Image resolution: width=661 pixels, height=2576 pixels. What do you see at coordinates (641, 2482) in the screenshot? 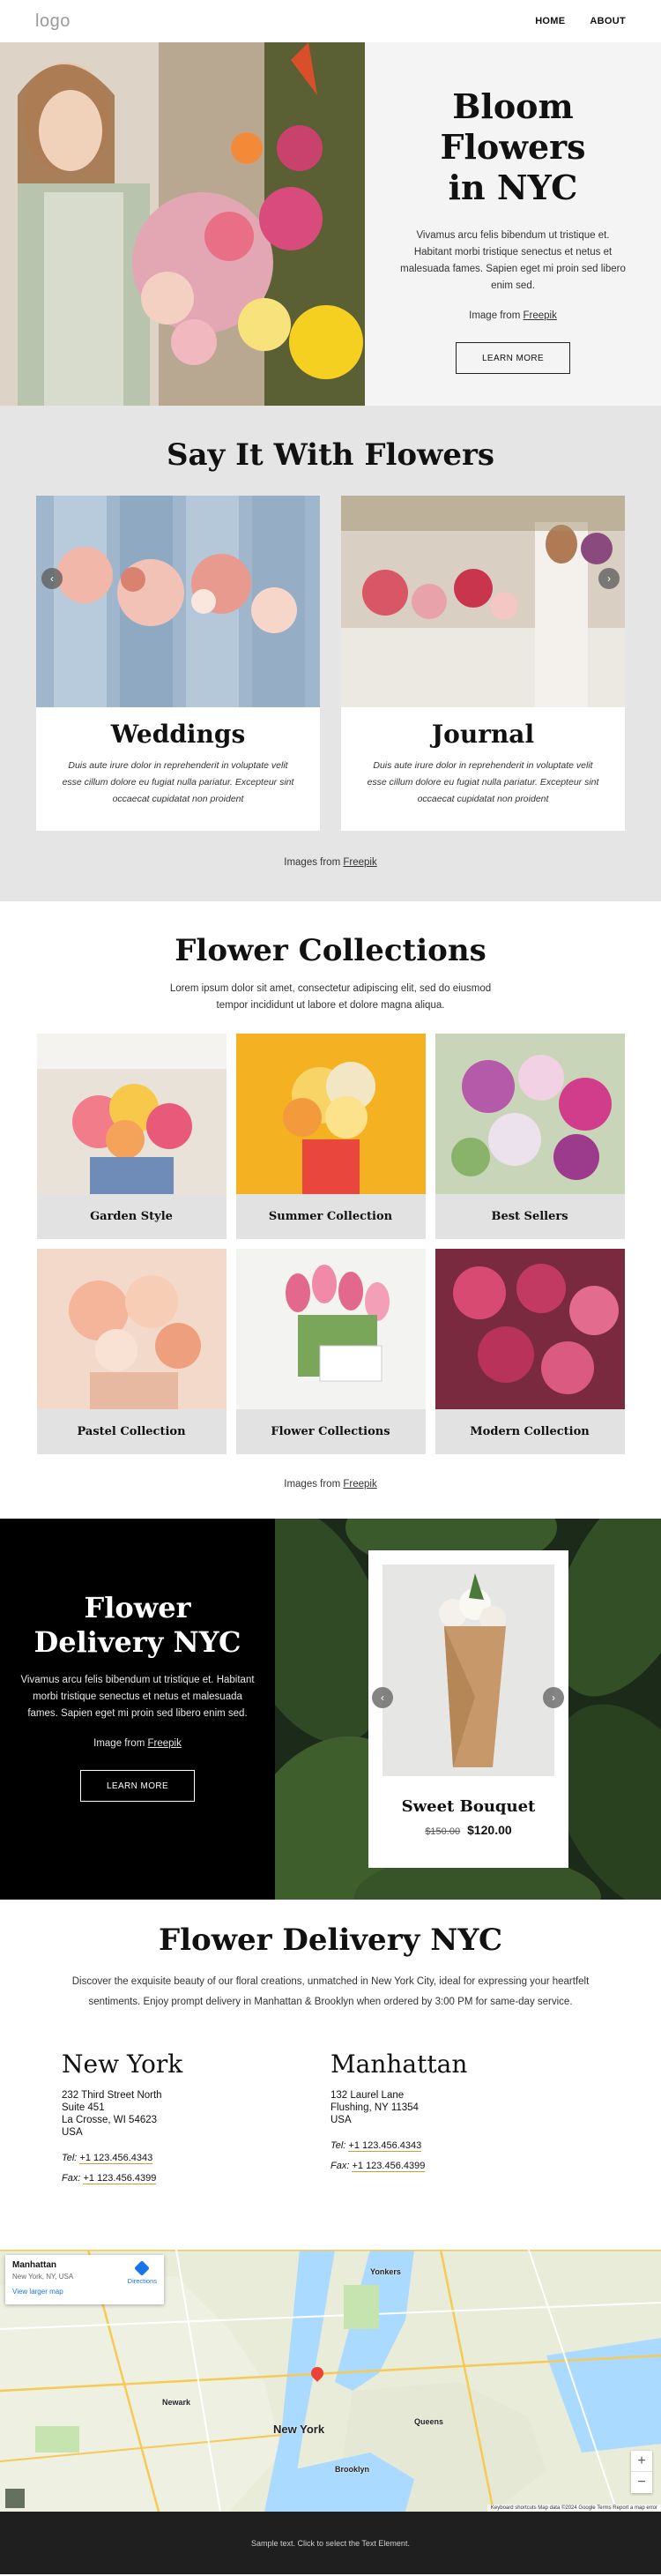
I see `zoom-out-button: −` at bounding box center [641, 2482].